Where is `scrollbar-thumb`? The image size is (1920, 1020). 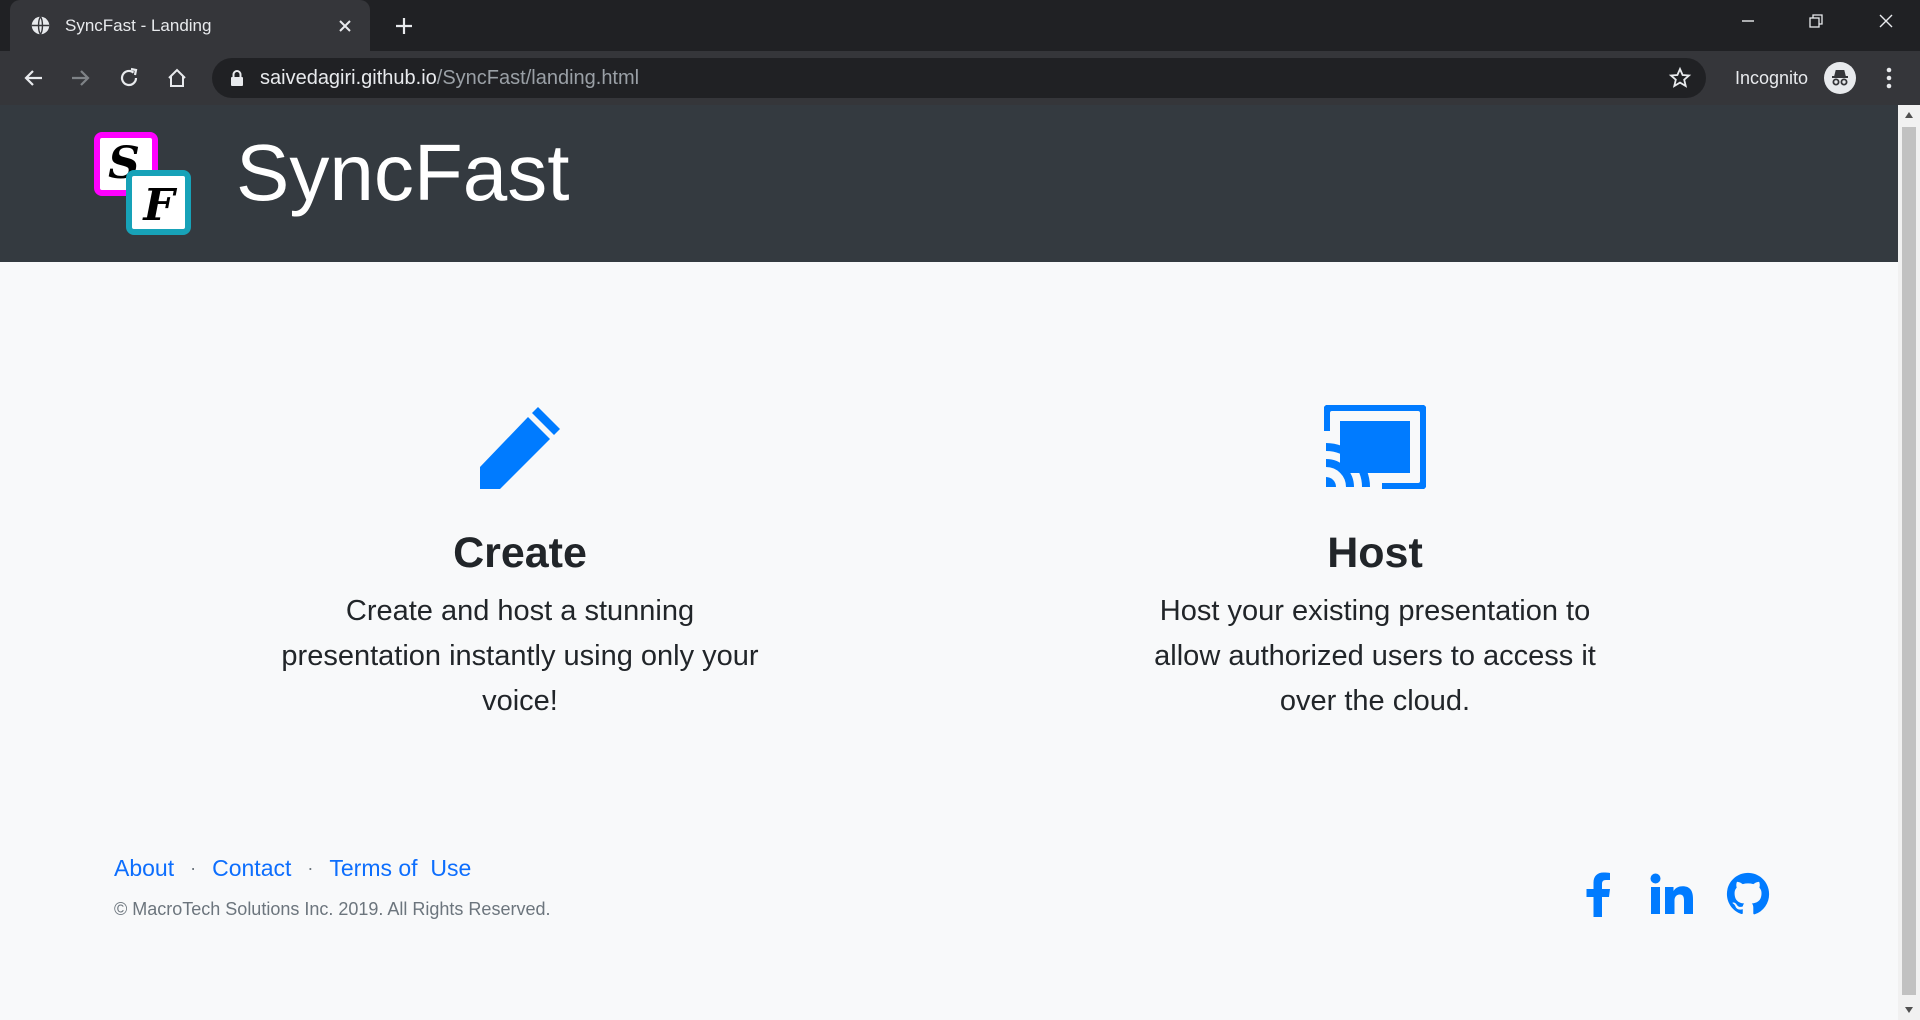
scrollbar-thumb is located at coordinates (1909, 561).